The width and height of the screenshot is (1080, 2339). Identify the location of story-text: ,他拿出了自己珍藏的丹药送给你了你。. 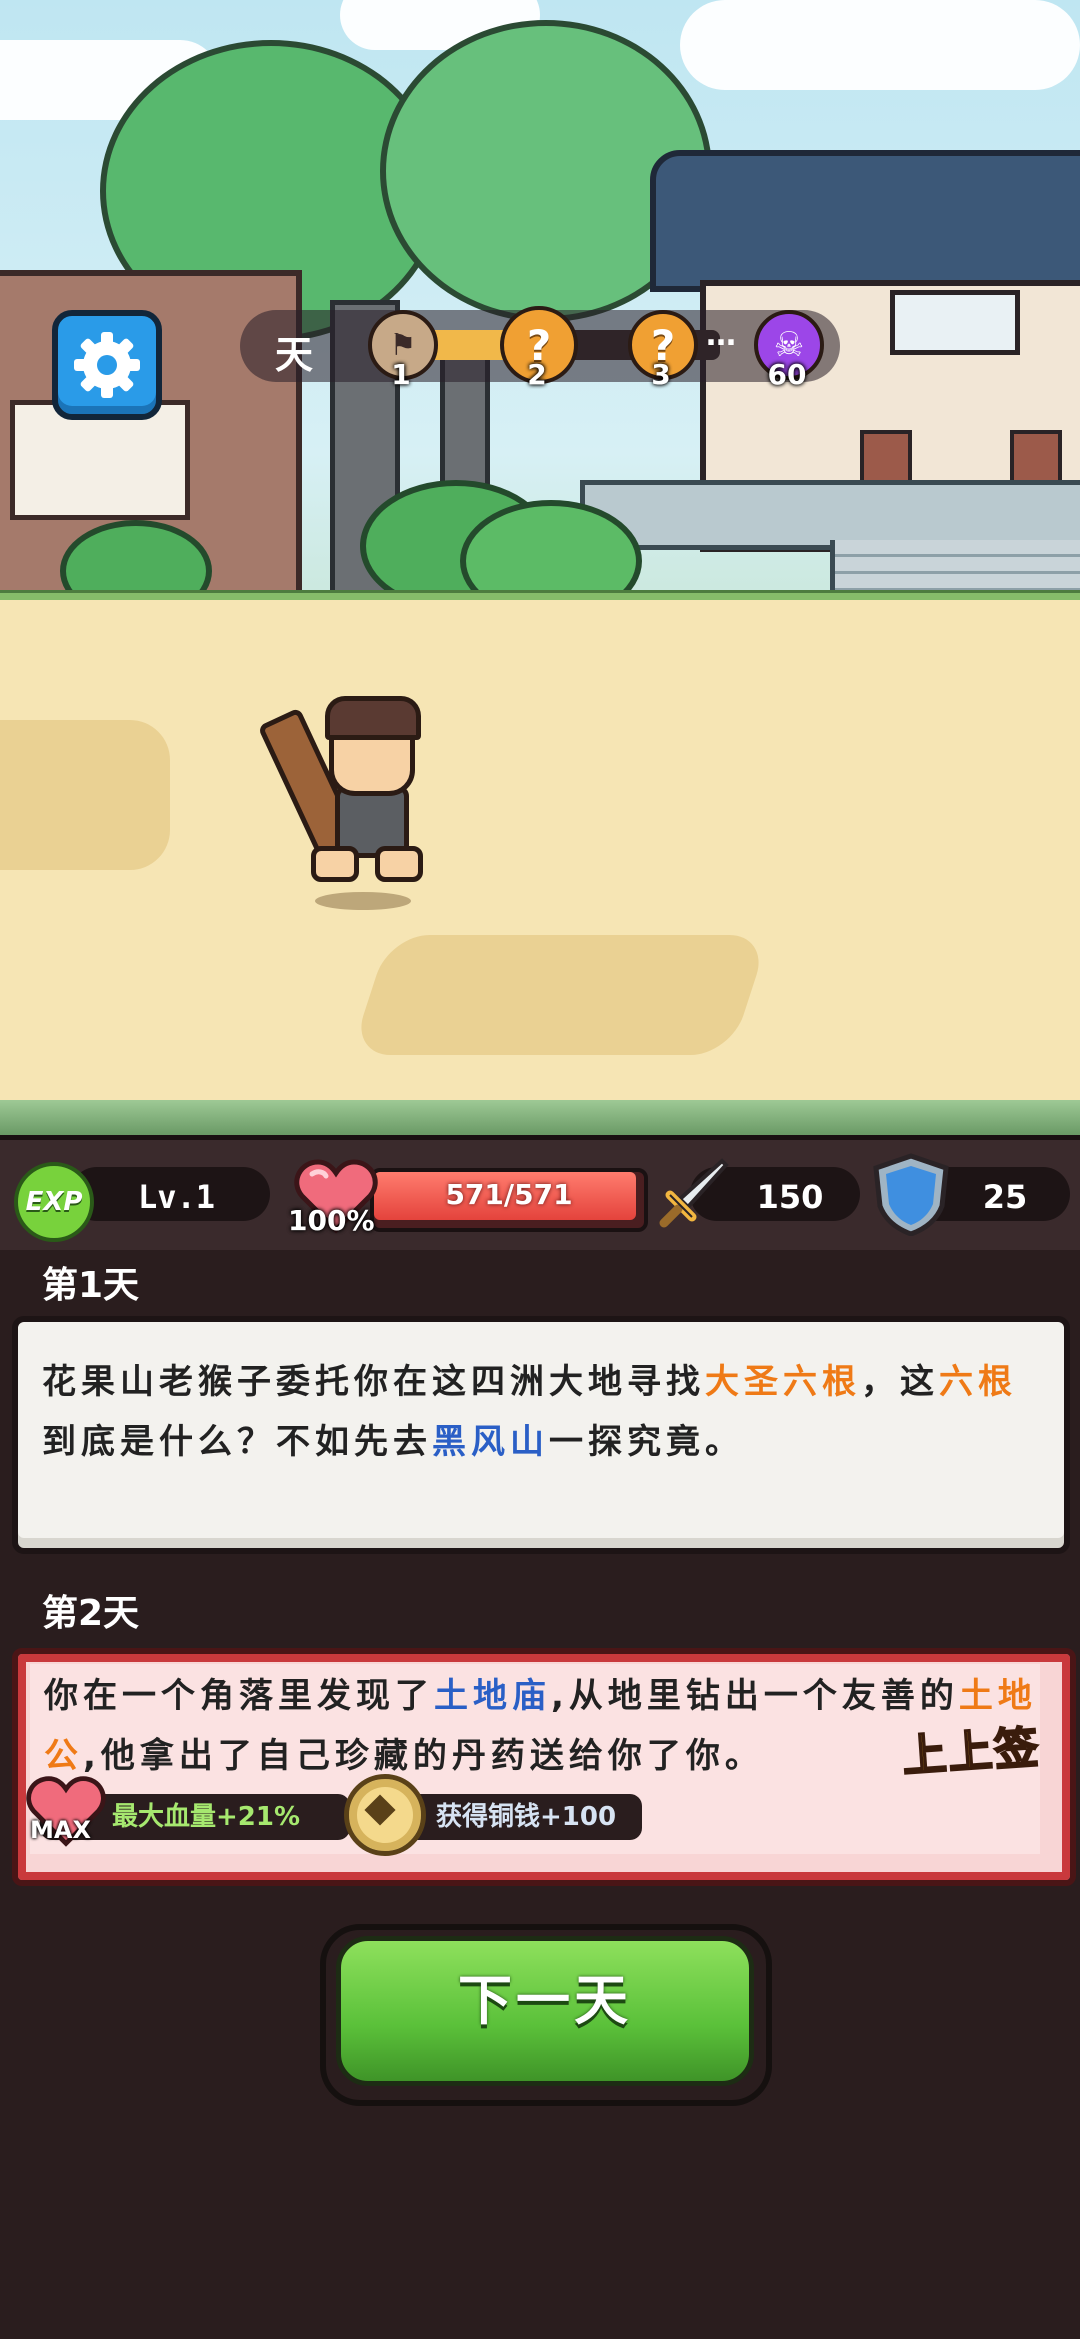
(423, 1756).